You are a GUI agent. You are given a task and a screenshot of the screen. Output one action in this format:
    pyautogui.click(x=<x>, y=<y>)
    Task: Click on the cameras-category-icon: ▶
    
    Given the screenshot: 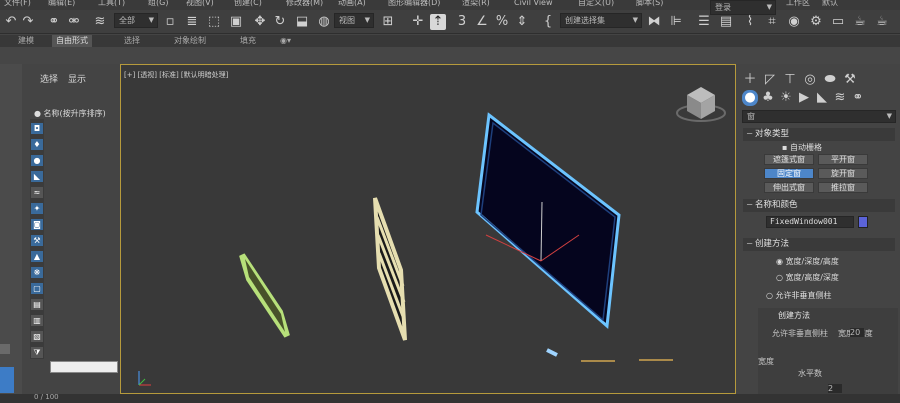 What is the action you would take?
    pyautogui.click(x=804, y=98)
    